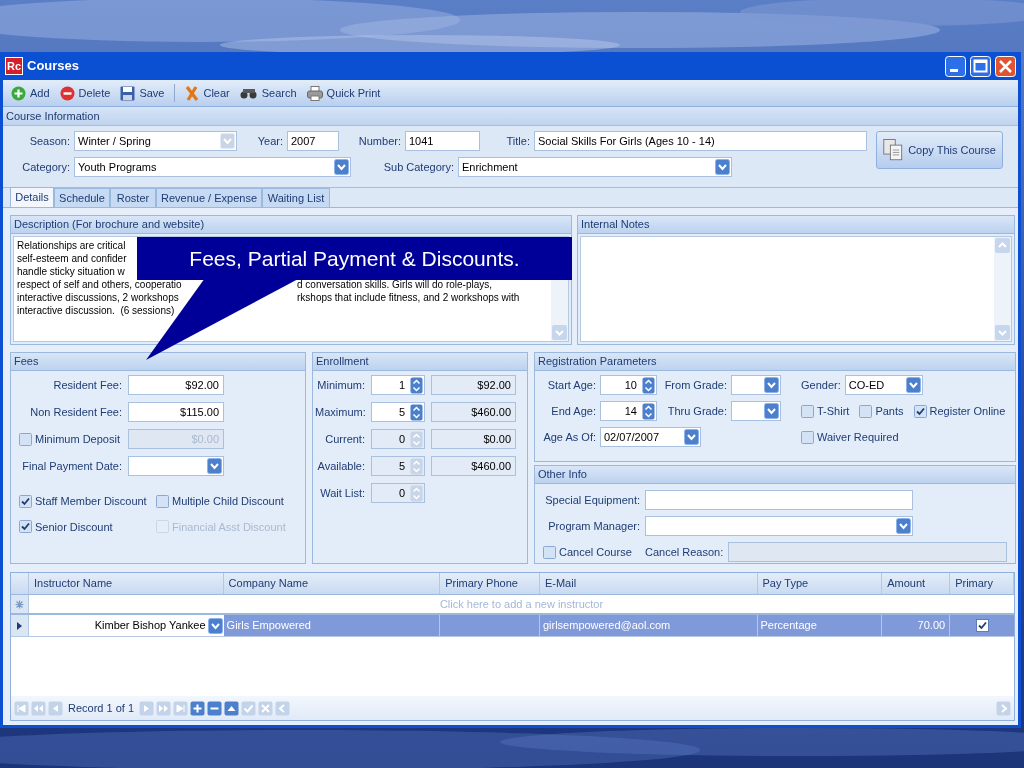 This screenshot has height=768, width=1024. What do you see at coordinates (98, 297) in the screenshot?
I see `text-line: interactive discussions, 2 workshops` at bounding box center [98, 297].